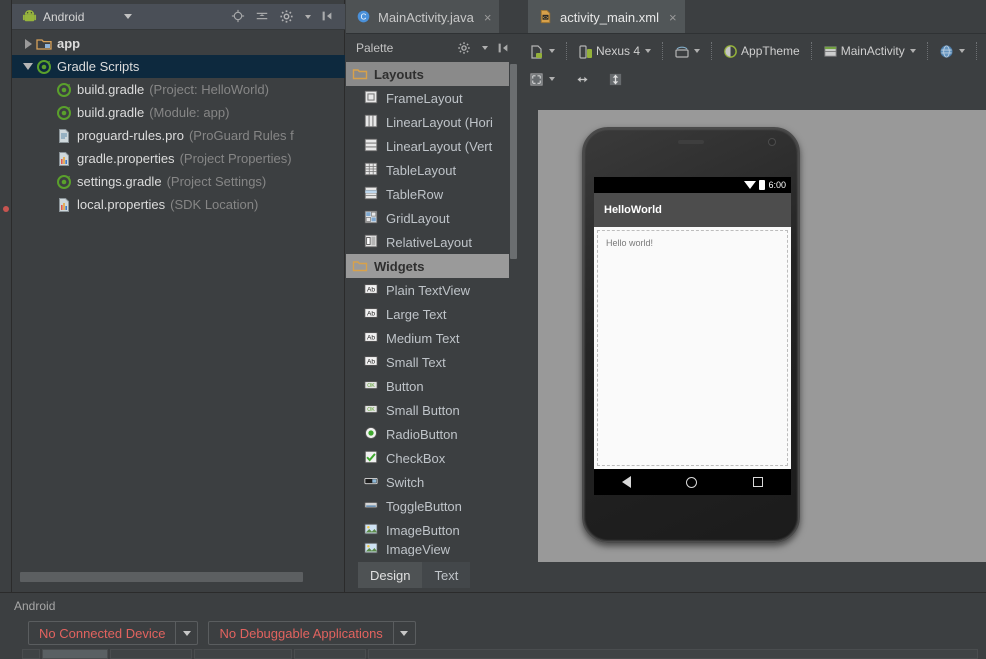 The image size is (986, 659). I want to click on hello-world-textview: Hello world!, so click(629, 243).